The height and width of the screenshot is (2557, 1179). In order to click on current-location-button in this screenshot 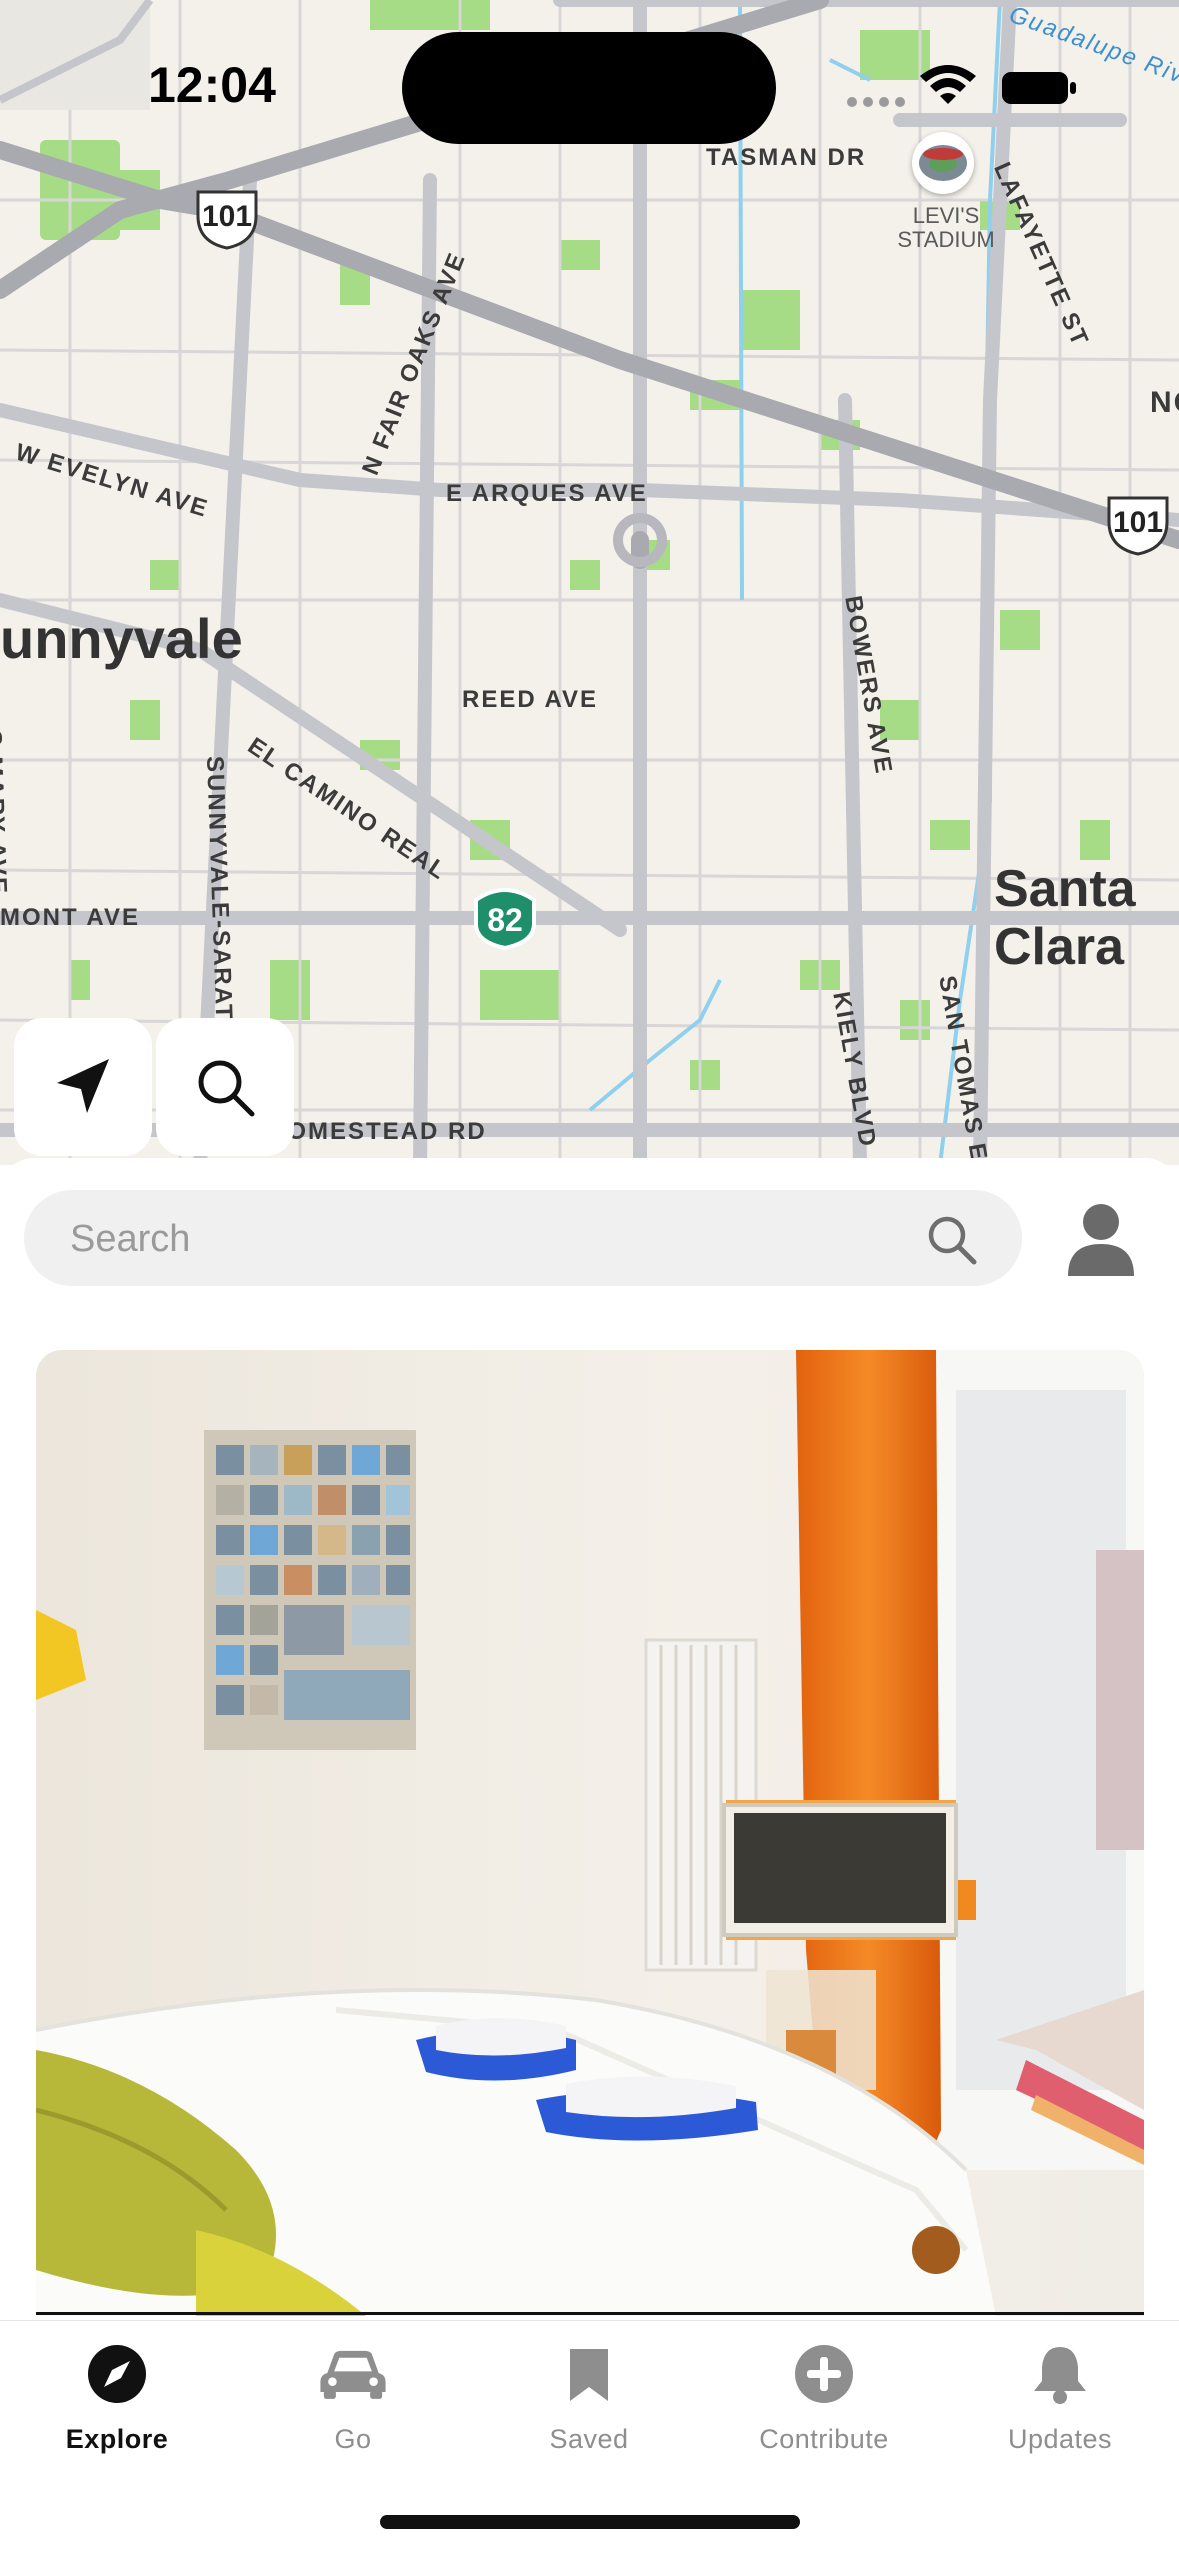, I will do `click(83, 1087)`.